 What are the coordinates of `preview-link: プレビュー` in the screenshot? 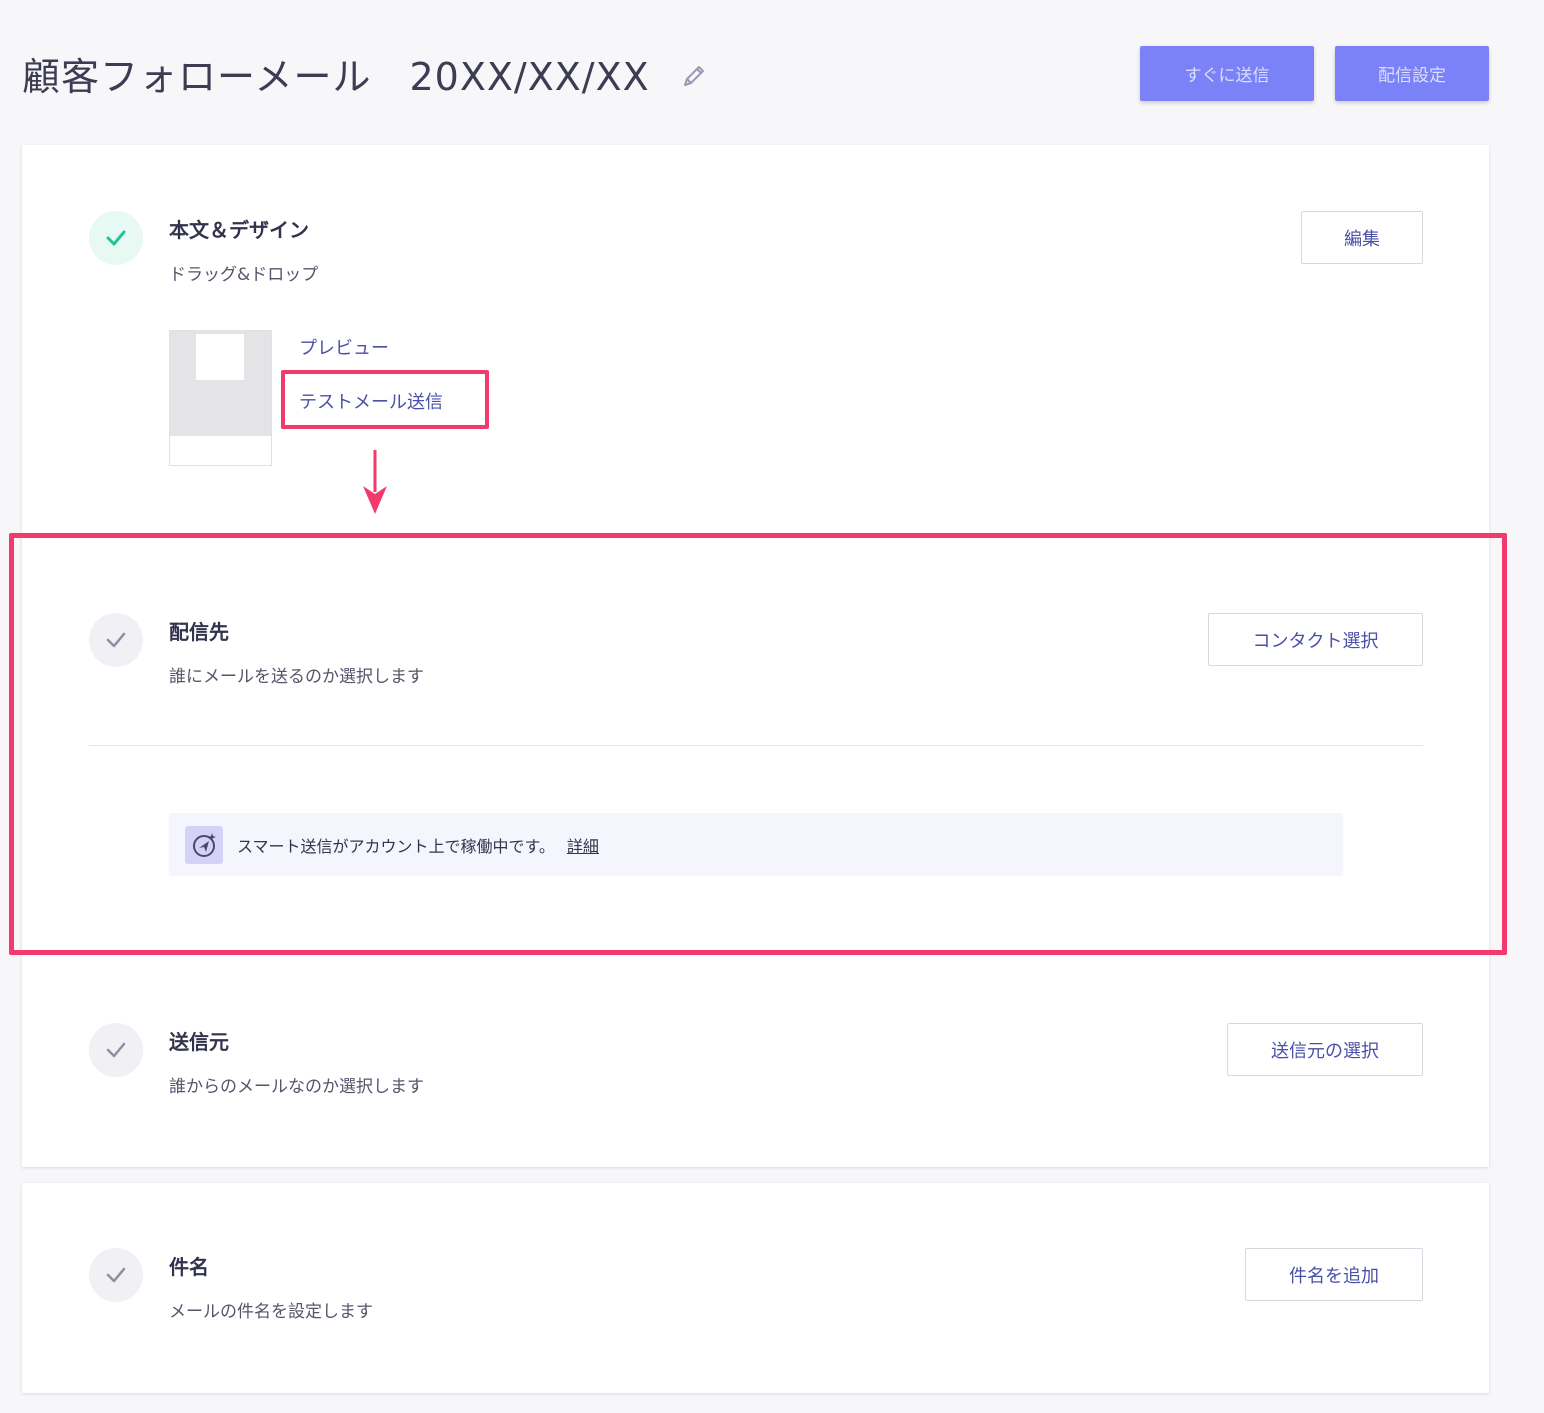 It's located at (344, 347).